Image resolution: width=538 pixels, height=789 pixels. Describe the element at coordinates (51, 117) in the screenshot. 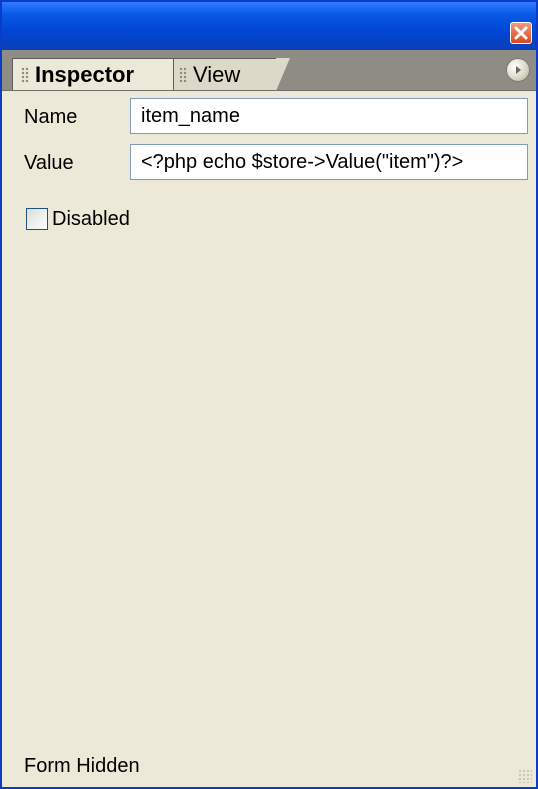

I see `name-label: Name` at that location.